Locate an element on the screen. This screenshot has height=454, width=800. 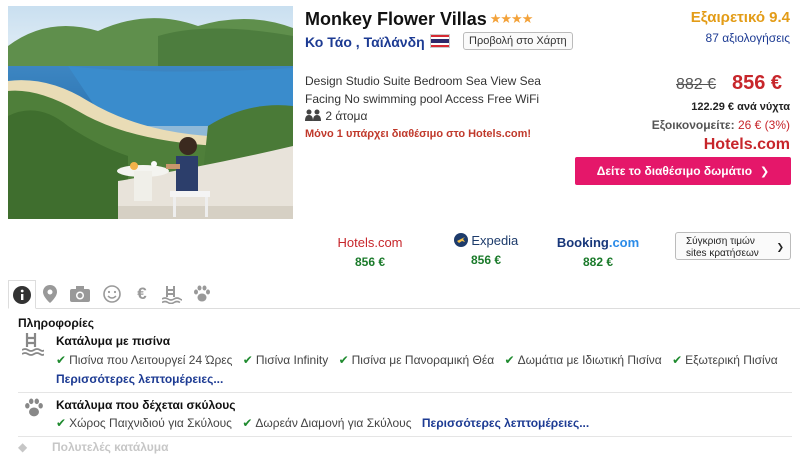
smiley-icon is located at coordinates (112, 294).